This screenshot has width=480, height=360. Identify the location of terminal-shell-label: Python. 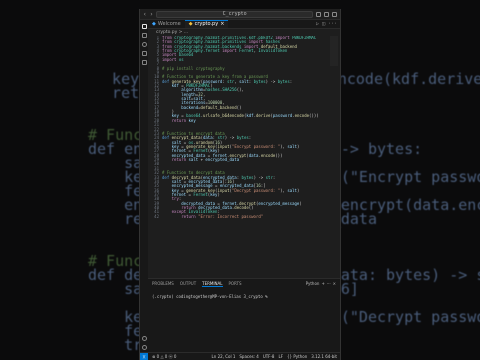
(313, 283).